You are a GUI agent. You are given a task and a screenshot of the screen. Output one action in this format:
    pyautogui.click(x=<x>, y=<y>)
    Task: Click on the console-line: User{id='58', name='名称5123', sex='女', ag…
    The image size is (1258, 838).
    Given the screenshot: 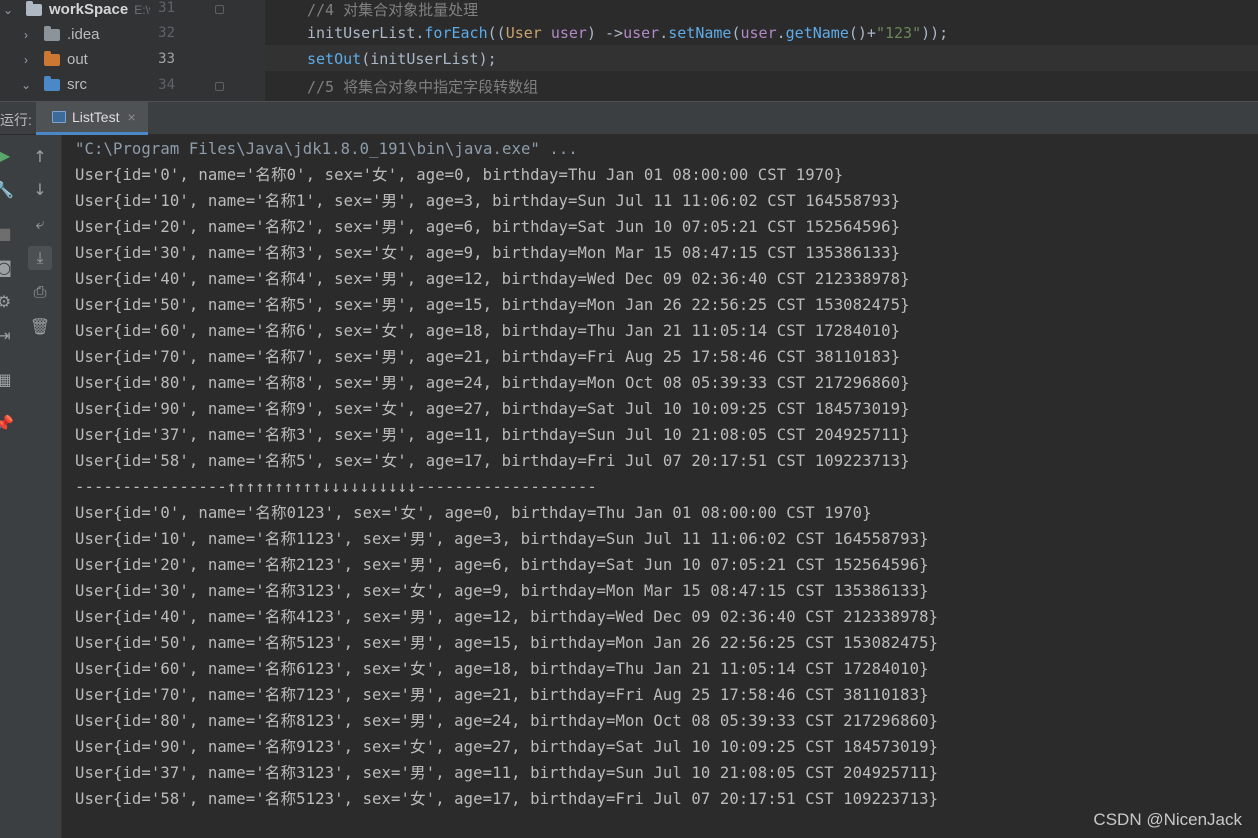 What is the action you would take?
    pyautogui.click(x=507, y=799)
    